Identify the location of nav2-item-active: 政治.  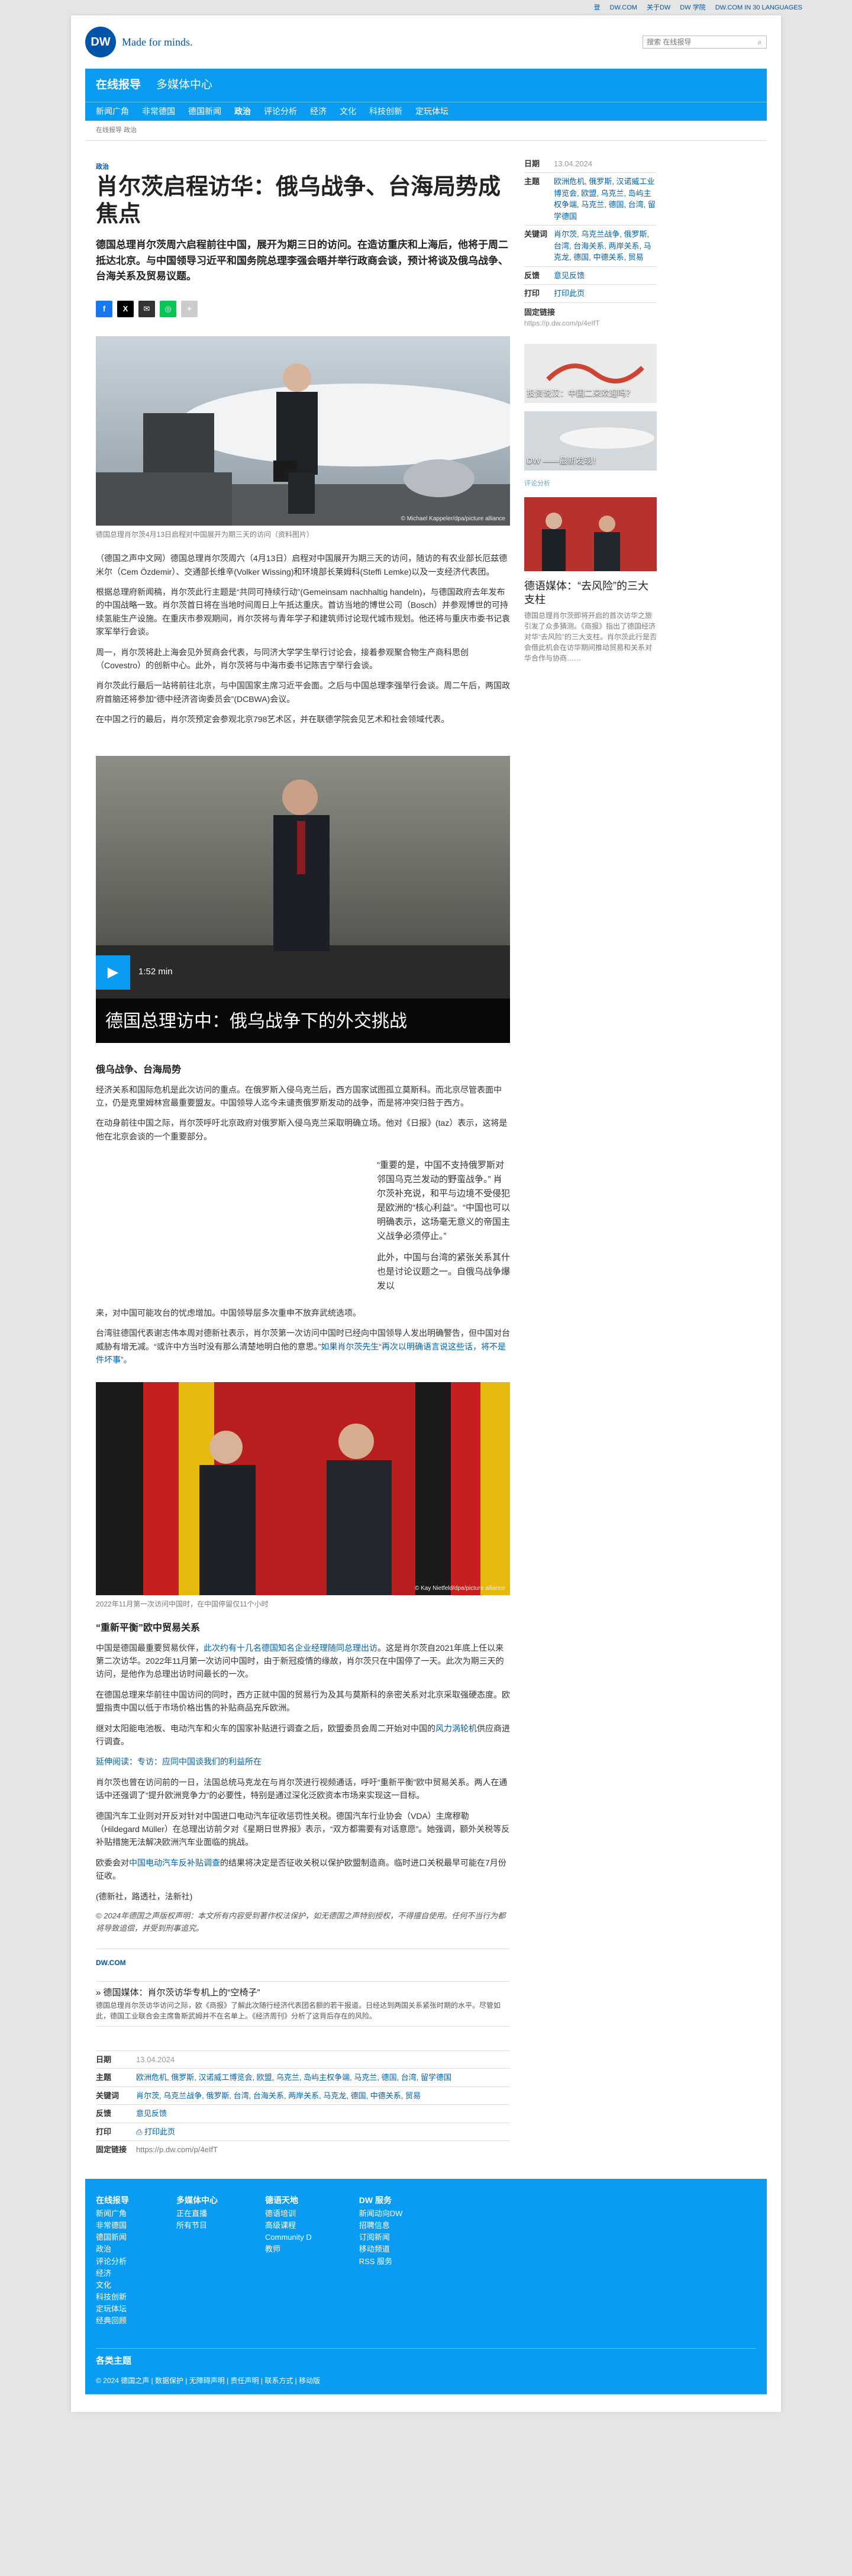
(242, 112).